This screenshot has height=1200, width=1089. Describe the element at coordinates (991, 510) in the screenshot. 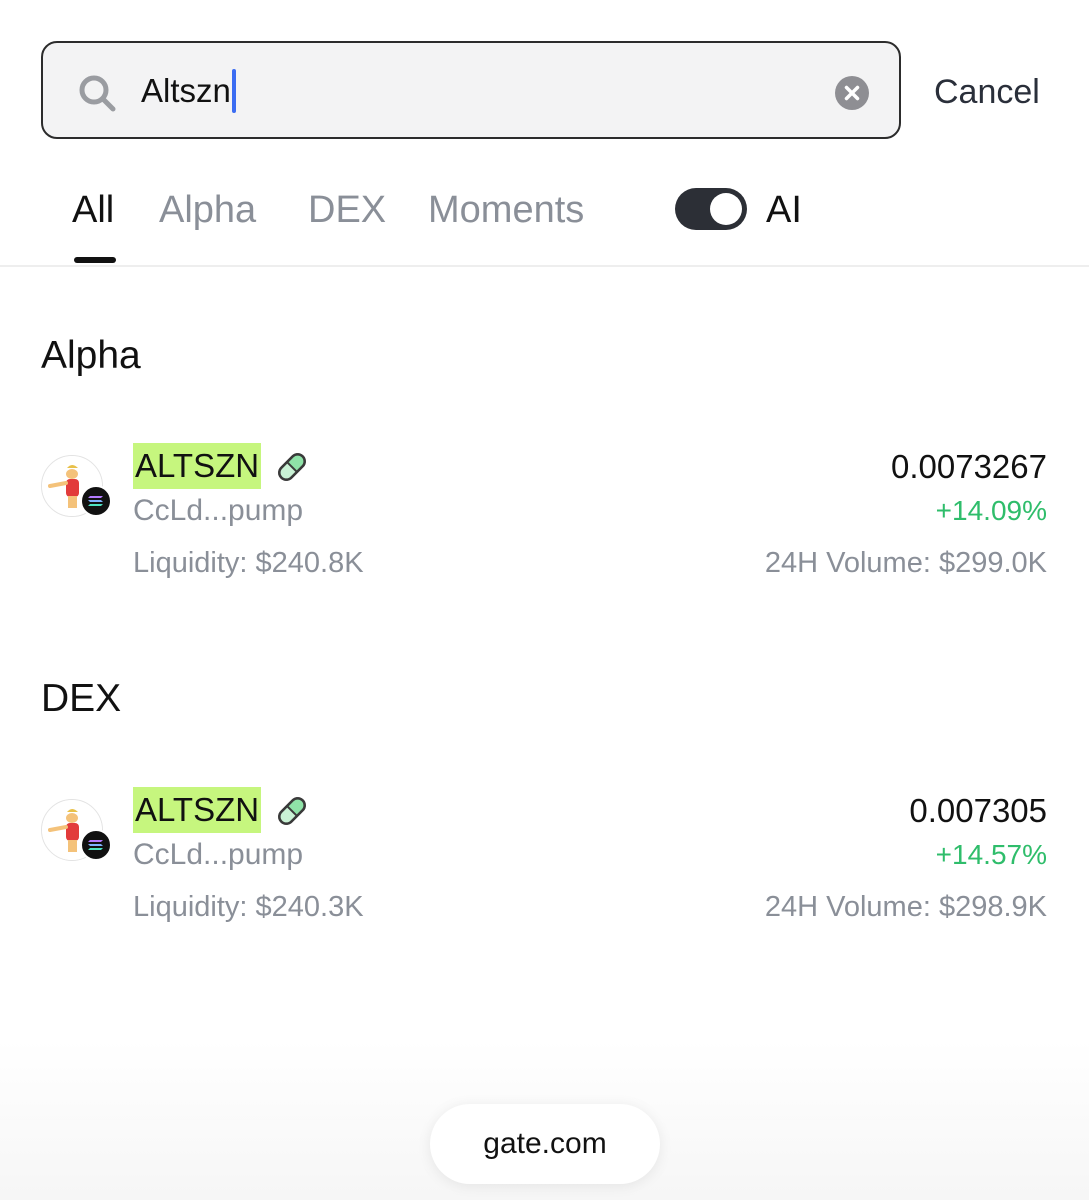

I see `token-change: +14.09%` at that location.